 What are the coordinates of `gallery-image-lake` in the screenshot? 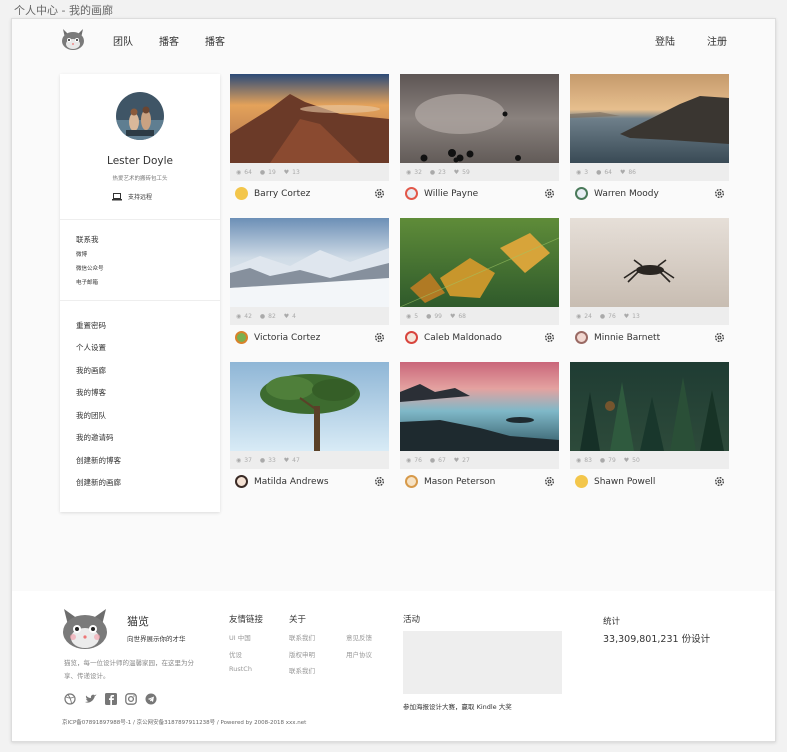 It's located at (479, 406).